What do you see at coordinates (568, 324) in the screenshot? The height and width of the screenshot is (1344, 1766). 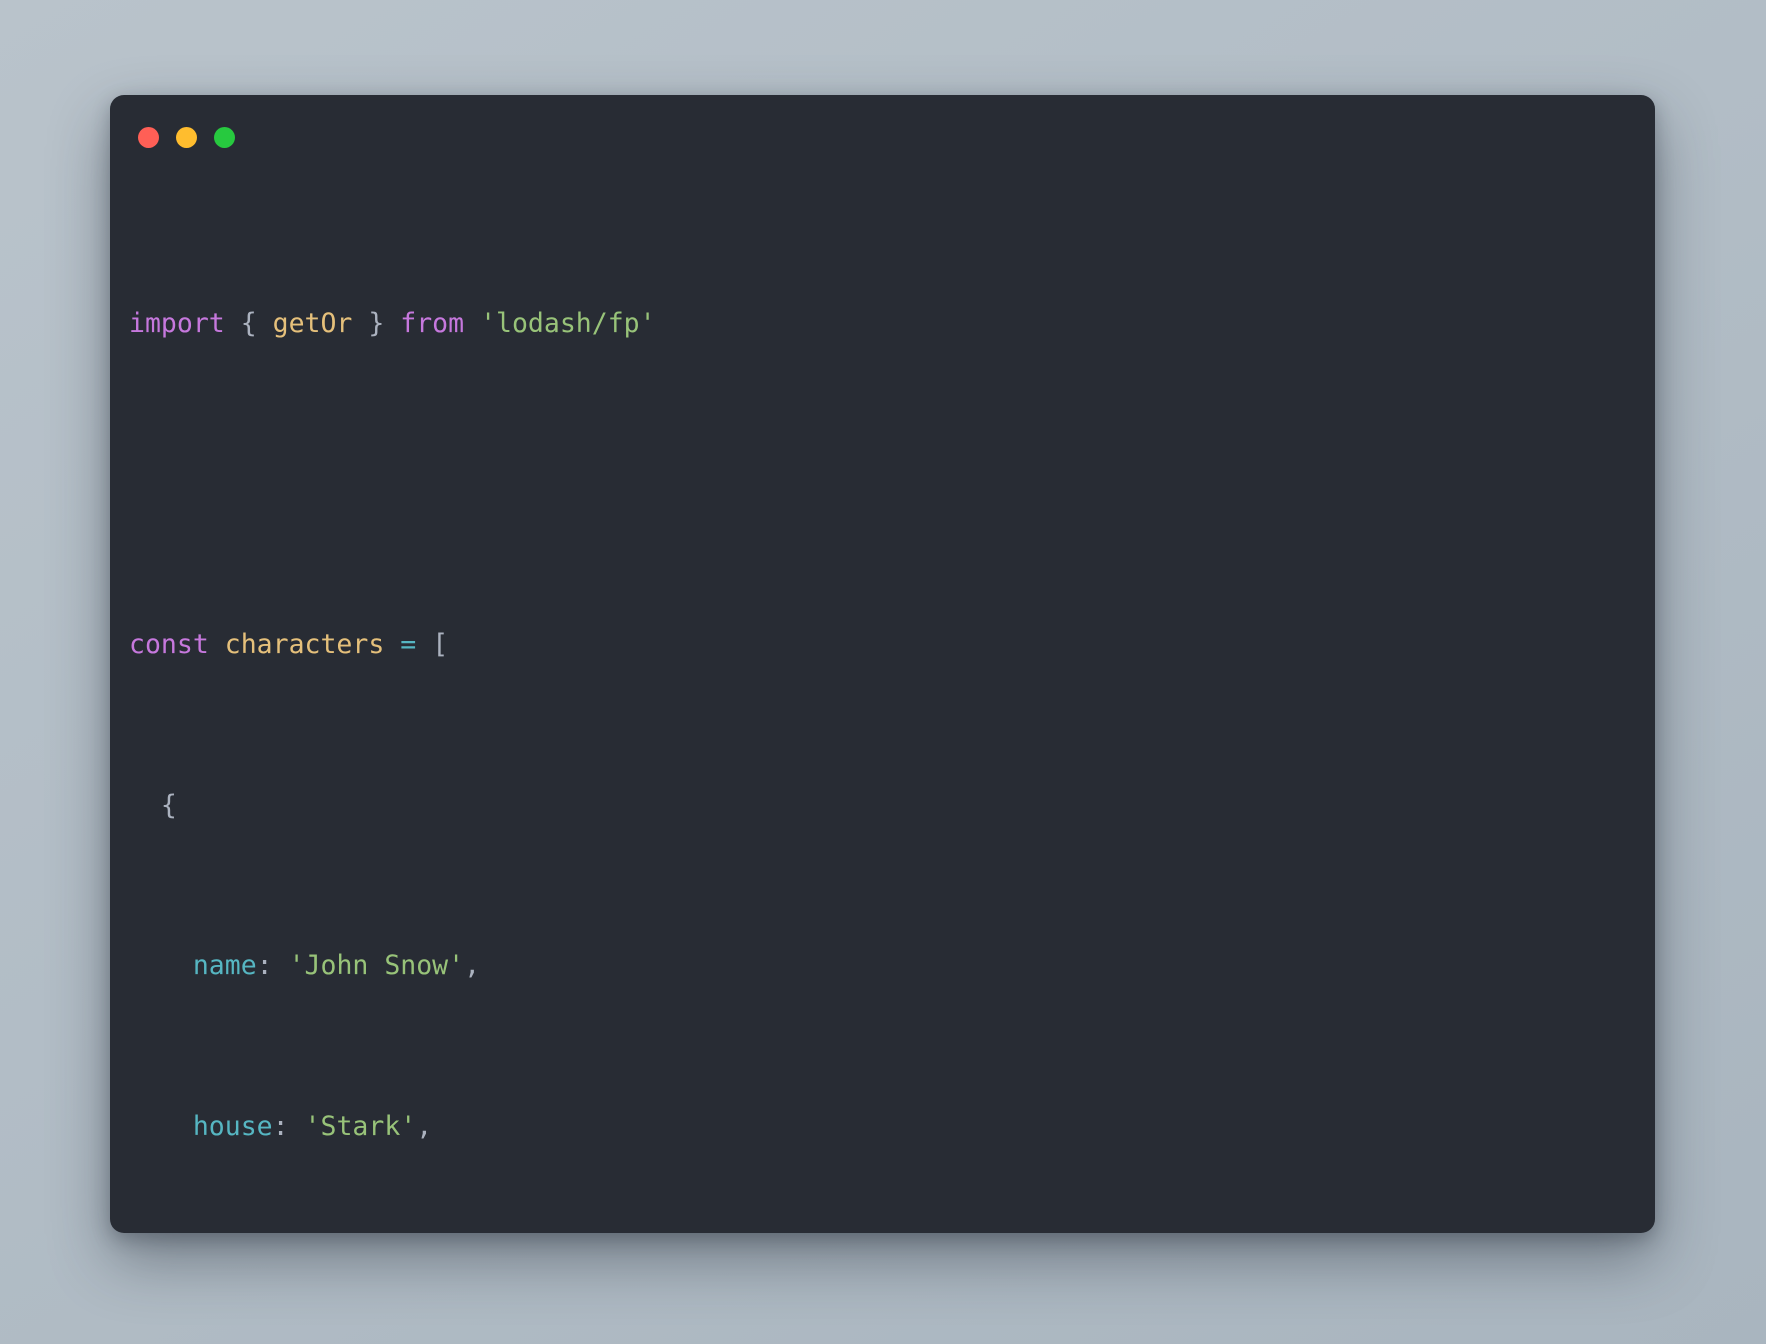 I see `token-module-path: 'lodash/fp'` at bounding box center [568, 324].